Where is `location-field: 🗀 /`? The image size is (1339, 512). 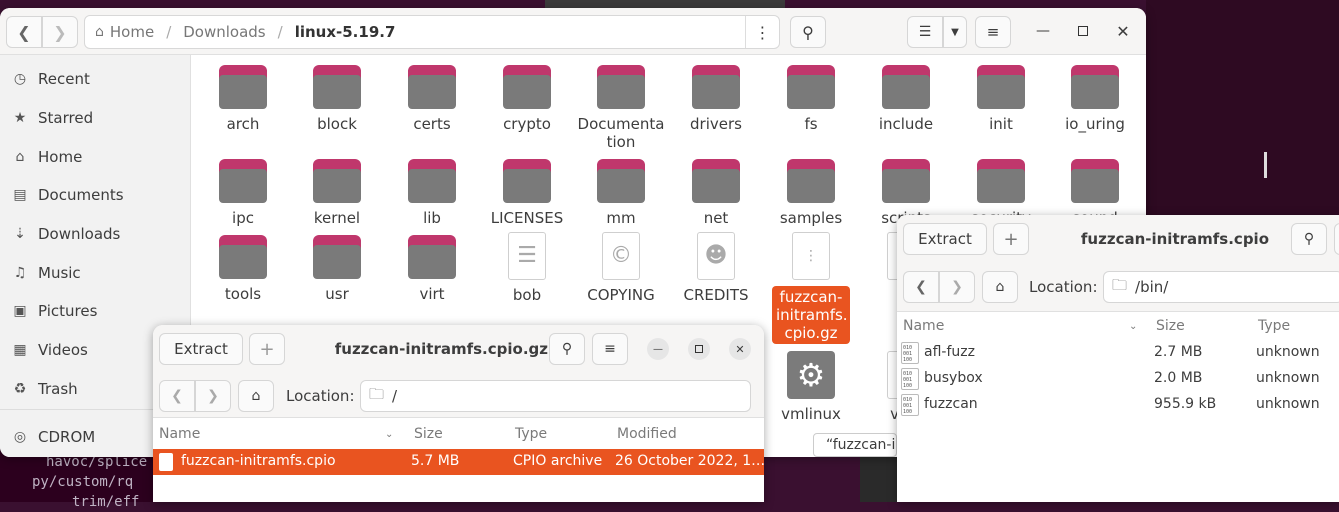
location-field: 🗀 / is located at coordinates (555, 396).